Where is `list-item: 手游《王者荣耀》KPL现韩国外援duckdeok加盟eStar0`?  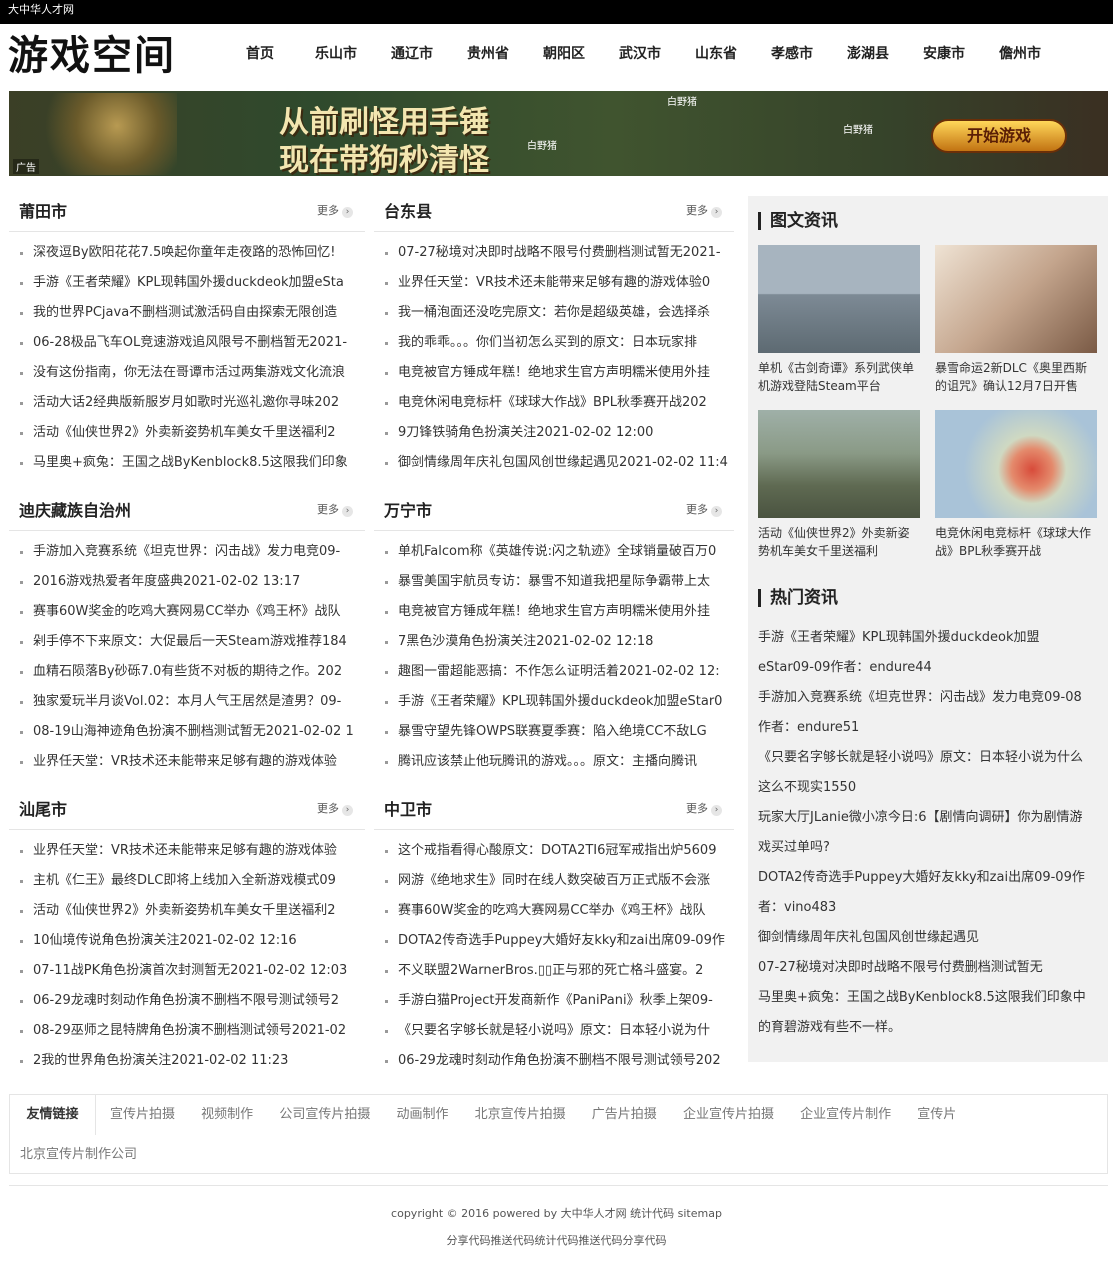 list-item: 手游《王者荣耀》KPL现韩国外援duckdeok加盟eStar0 is located at coordinates (554, 702).